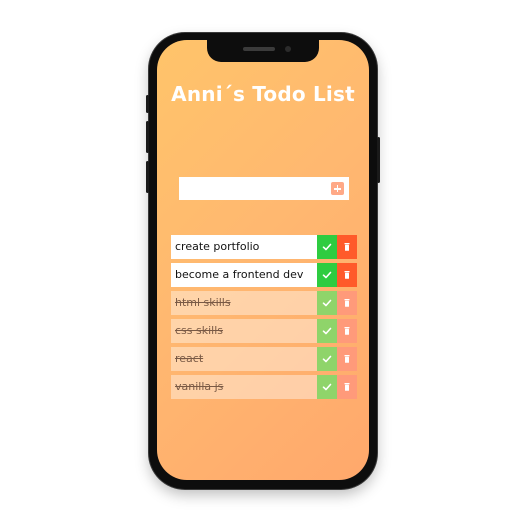 The image size is (526, 525). What do you see at coordinates (244, 247) in the screenshot?
I see `todo-item-text: create portfolio` at bounding box center [244, 247].